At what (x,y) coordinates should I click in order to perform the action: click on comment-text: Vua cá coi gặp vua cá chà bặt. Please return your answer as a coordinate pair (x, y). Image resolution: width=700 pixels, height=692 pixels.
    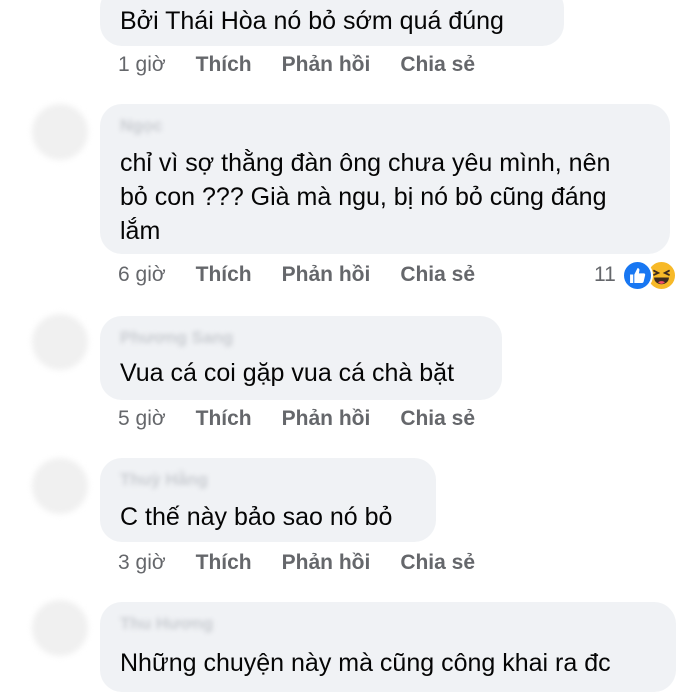
    Looking at the image, I should click on (287, 373).